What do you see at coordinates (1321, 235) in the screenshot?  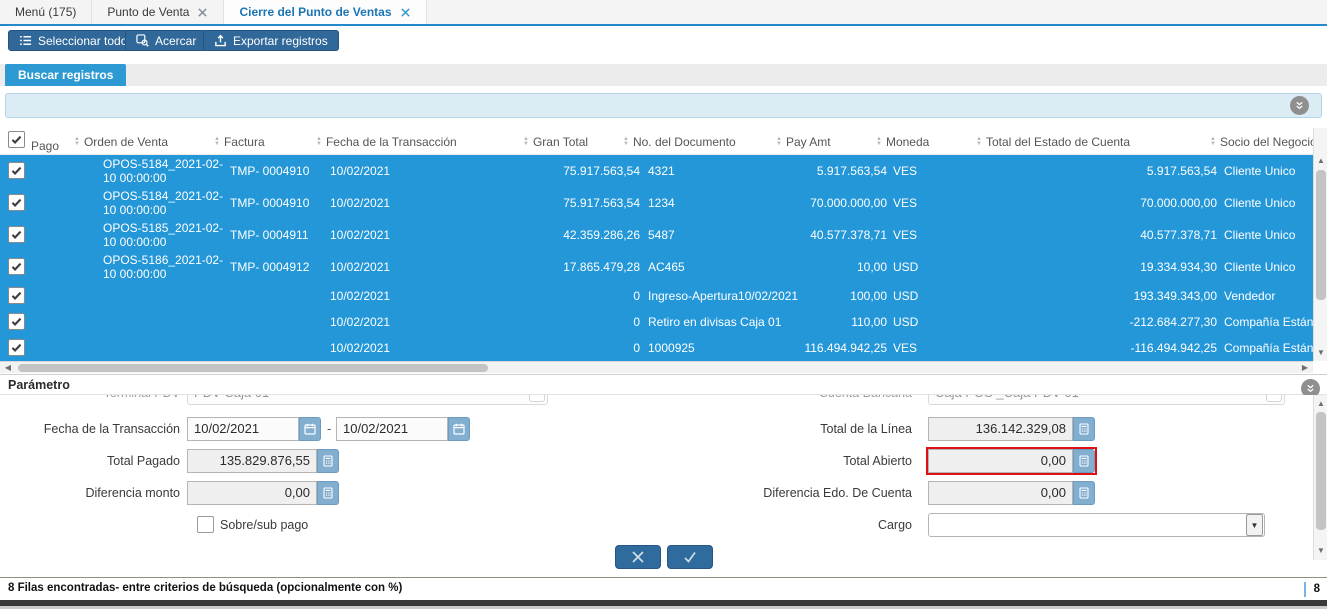 I see `grid-vscroll-thumb` at bounding box center [1321, 235].